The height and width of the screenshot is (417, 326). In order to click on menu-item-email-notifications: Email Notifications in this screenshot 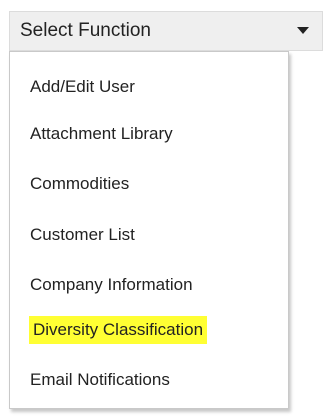, I will do `click(100, 380)`.